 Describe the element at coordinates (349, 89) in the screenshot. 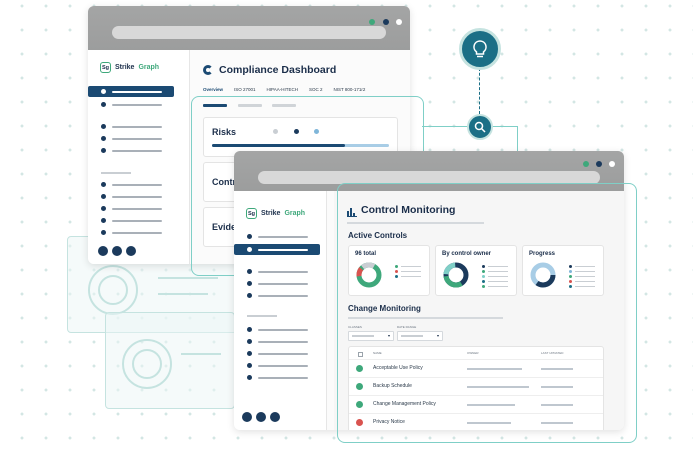

I see `tab-nist: NIST 800-171r2` at that location.